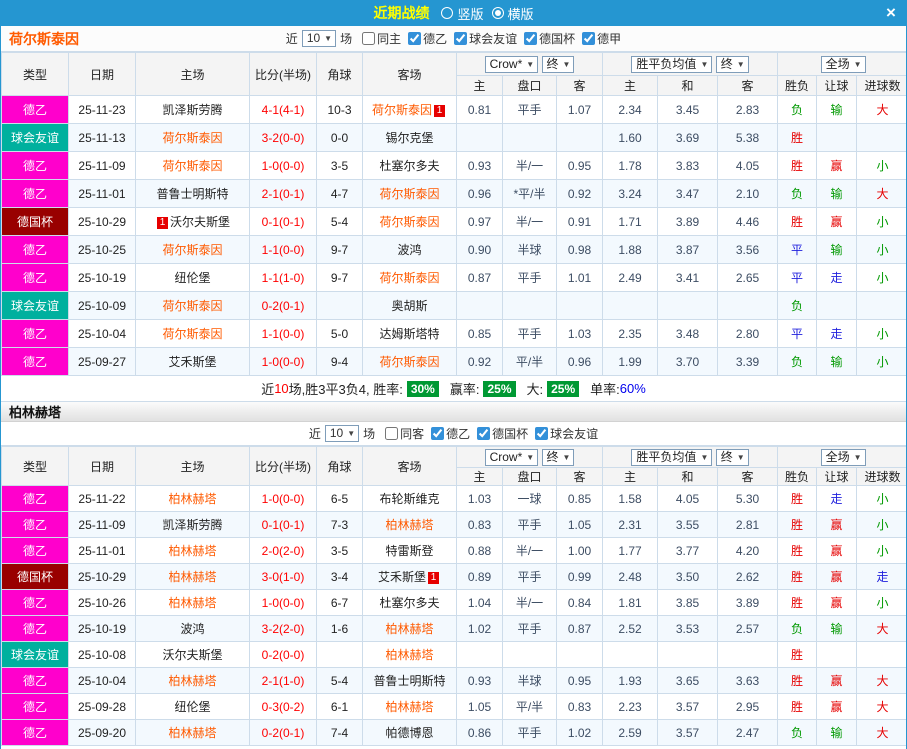 This screenshot has height=749, width=907. I want to click on team-name: 奥胡斯, so click(409, 306).